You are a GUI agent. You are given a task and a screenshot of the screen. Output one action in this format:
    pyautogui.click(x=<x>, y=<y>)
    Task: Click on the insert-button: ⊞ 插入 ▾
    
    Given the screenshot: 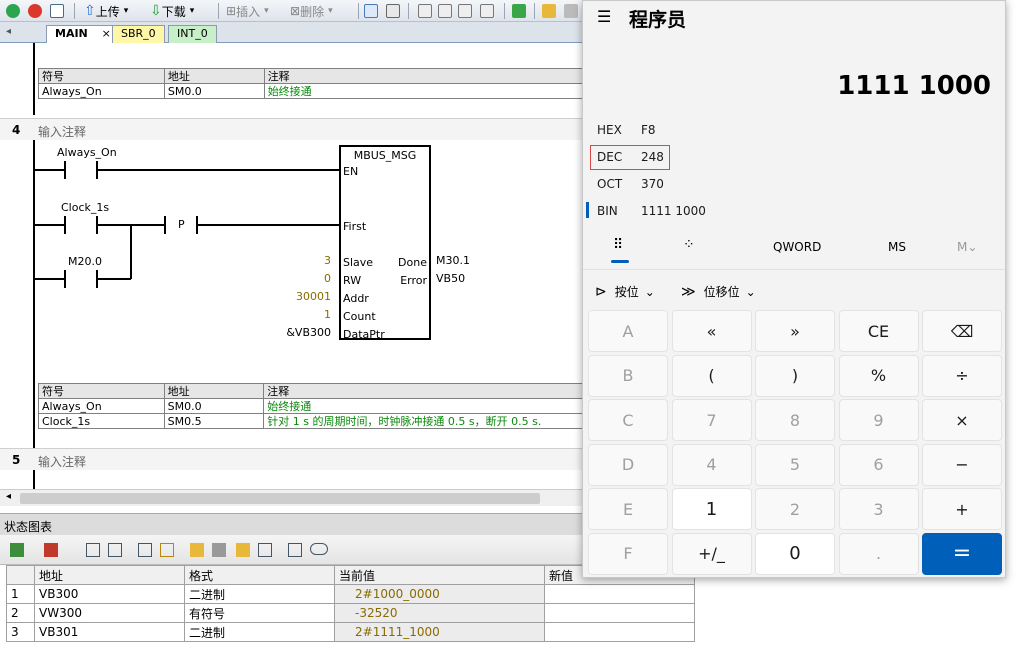 What is the action you would take?
    pyautogui.click(x=247, y=11)
    